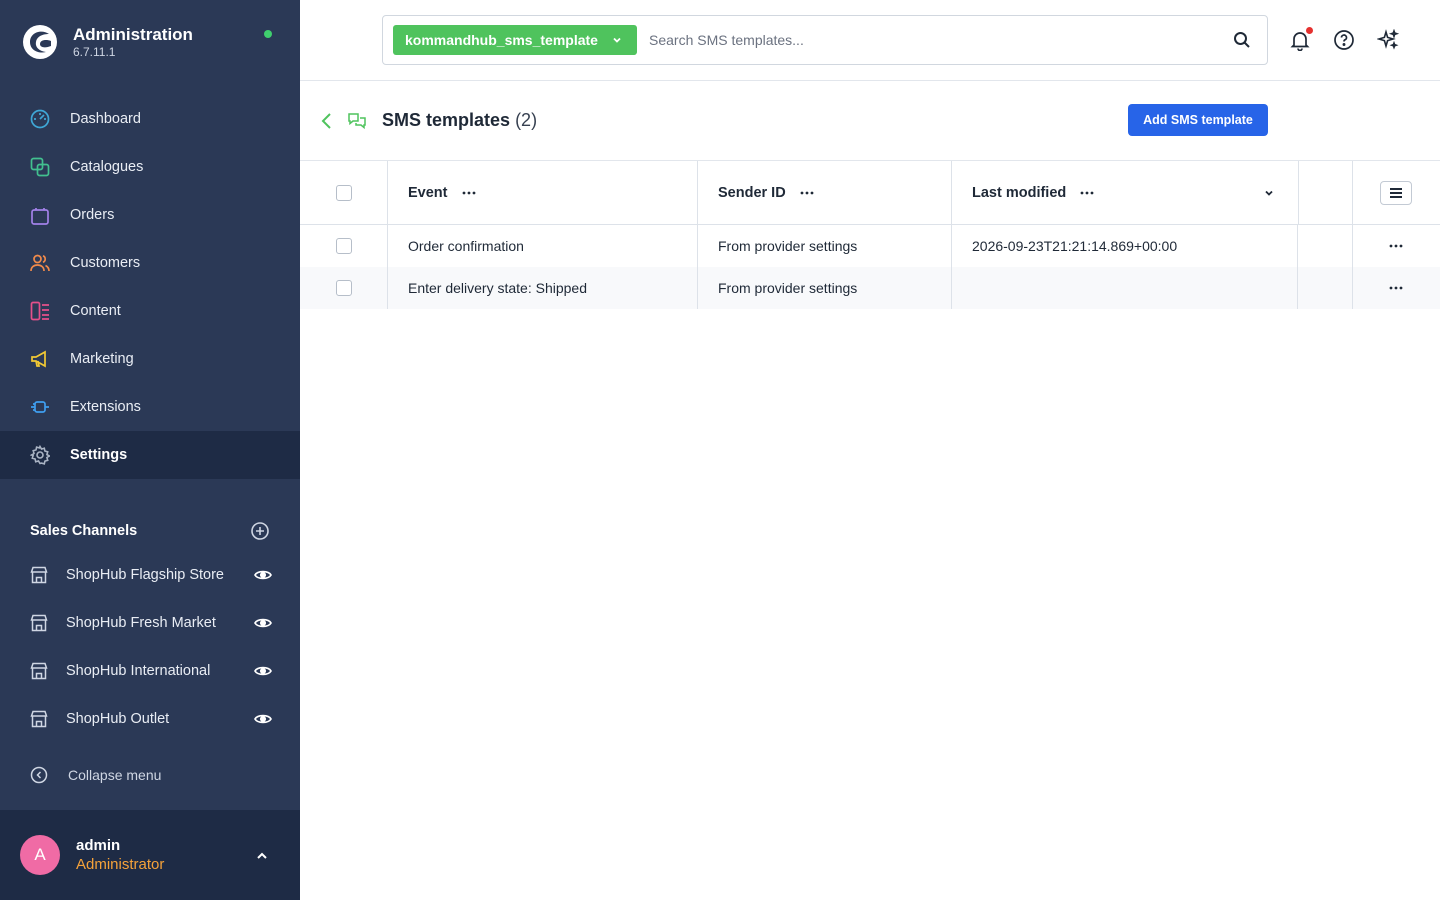 The width and height of the screenshot is (1440, 900). I want to click on nav-item-marketing: Marketing, so click(150, 359).